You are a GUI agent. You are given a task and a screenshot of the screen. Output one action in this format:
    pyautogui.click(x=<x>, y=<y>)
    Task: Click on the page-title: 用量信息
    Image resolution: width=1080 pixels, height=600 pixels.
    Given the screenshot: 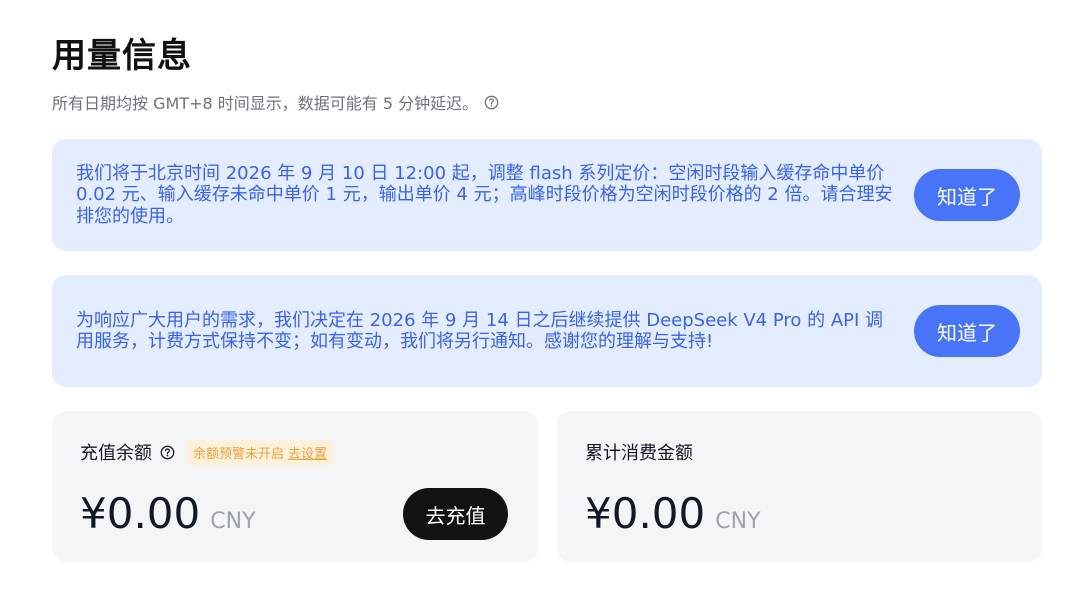 What is the action you would take?
    pyautogui.click(x=122, y=56)
    